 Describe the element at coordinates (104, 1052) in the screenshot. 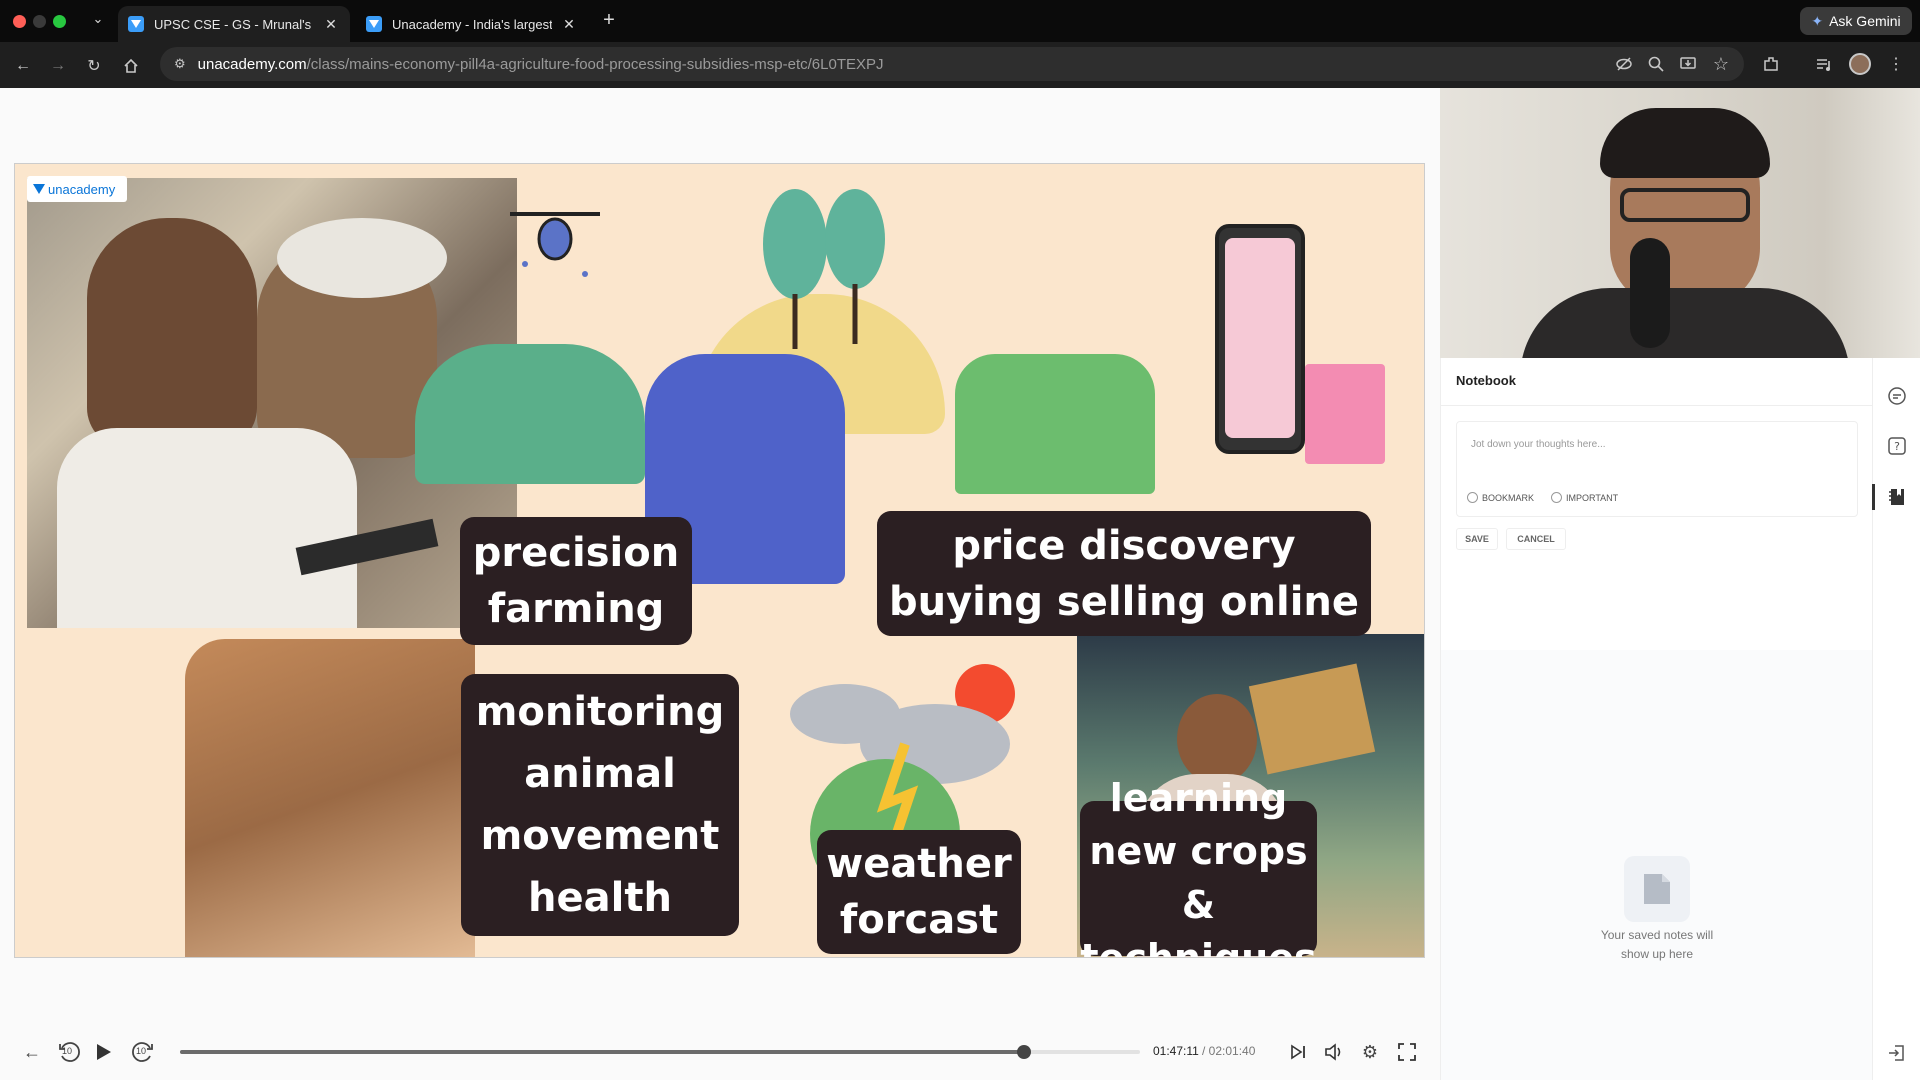

I see `play-button` at that location.